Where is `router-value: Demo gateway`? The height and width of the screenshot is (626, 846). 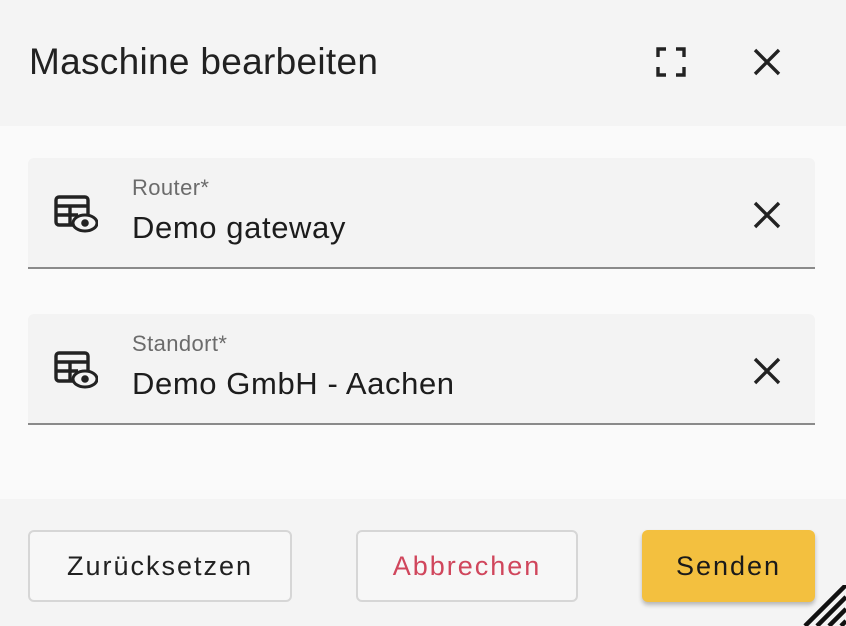
router-value: Demo gateway is located at coordinates (239, 227).